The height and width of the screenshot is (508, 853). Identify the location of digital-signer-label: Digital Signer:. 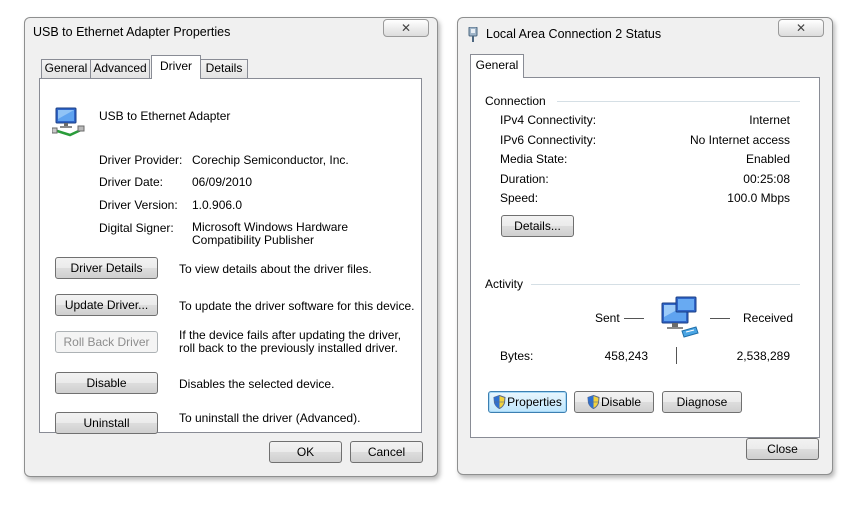
(136, 228).